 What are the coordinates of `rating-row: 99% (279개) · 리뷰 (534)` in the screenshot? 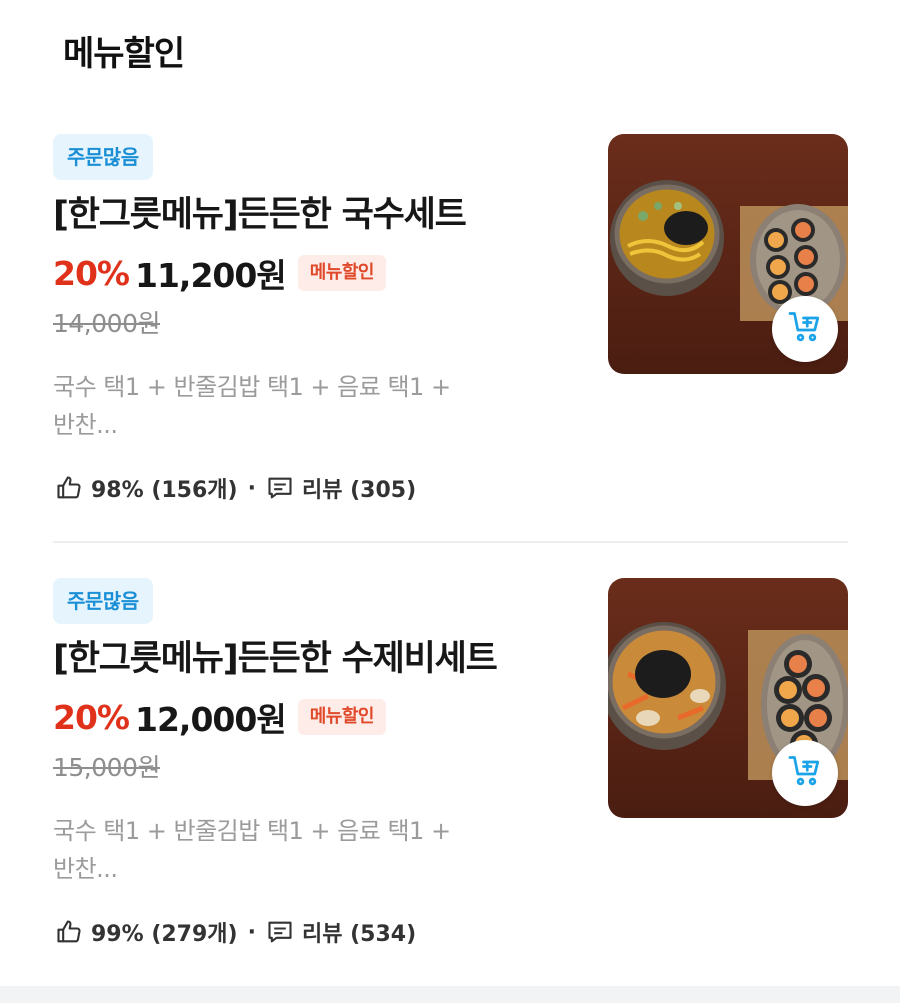 It's located at (235, 932).